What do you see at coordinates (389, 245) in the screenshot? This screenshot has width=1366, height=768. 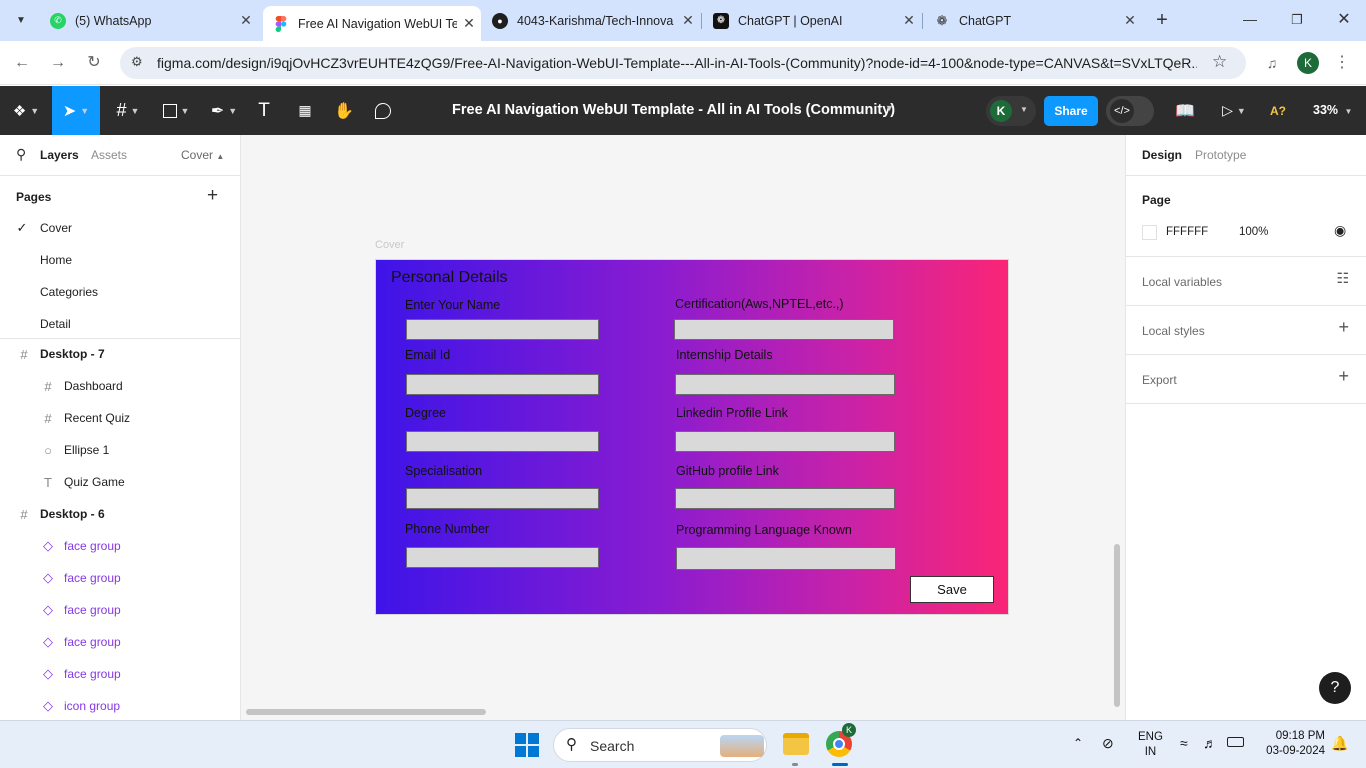 I see `frame-name-label: Cover` at bounding box center [389, 245].